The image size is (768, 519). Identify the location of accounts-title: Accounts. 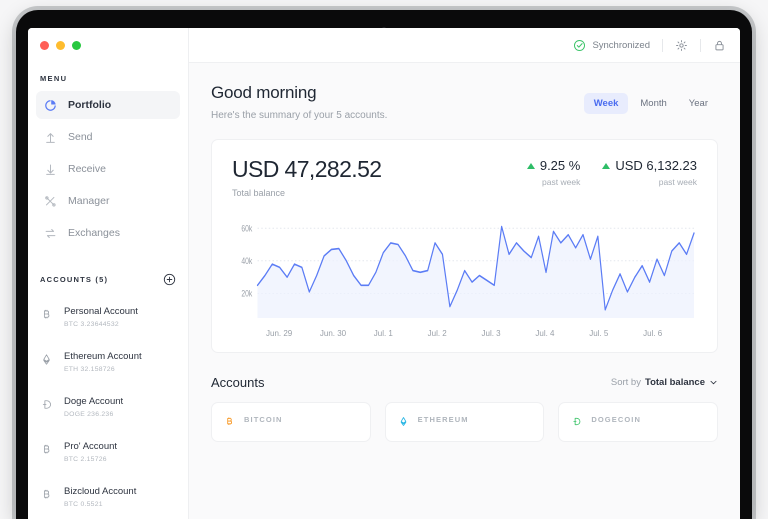
(238, 382).